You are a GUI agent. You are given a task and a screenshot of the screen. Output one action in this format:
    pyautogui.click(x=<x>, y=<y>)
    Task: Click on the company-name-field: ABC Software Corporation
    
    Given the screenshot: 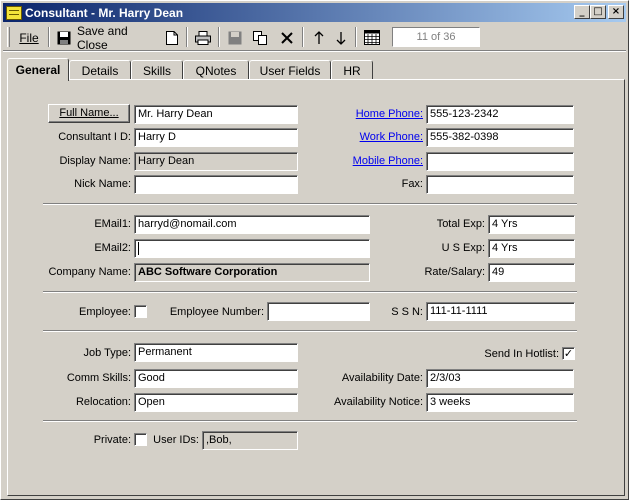 What is the action you would take?
    pyautogui.click(x=252, y=272)
    